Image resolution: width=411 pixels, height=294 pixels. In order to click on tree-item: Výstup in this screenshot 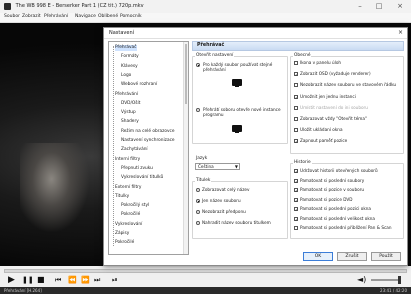, I will do `click(128, 113)`.